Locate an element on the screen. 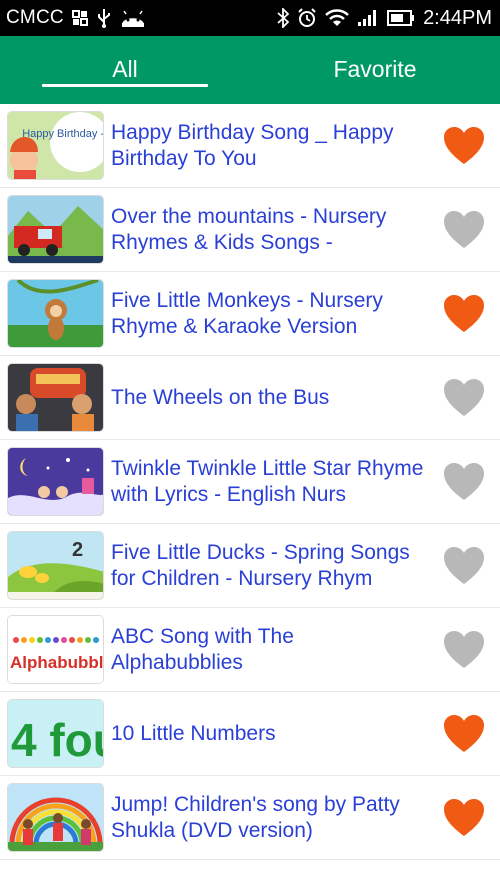  thumb-text: 4 four is located at coordinates (57, 740).